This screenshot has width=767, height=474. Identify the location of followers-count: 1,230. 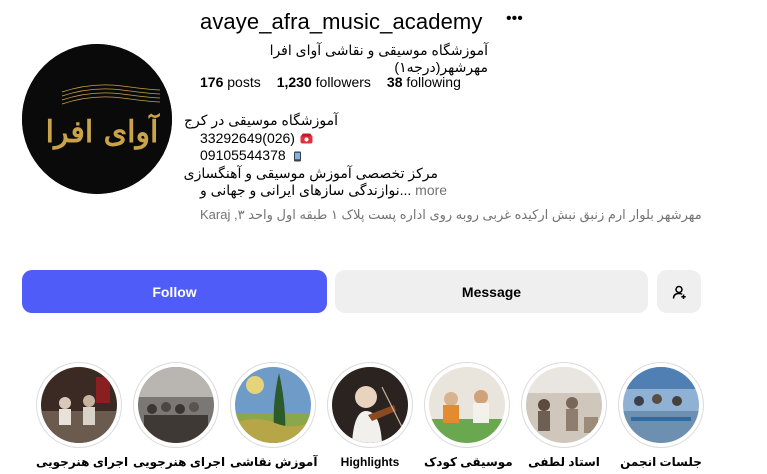
(294, 82).